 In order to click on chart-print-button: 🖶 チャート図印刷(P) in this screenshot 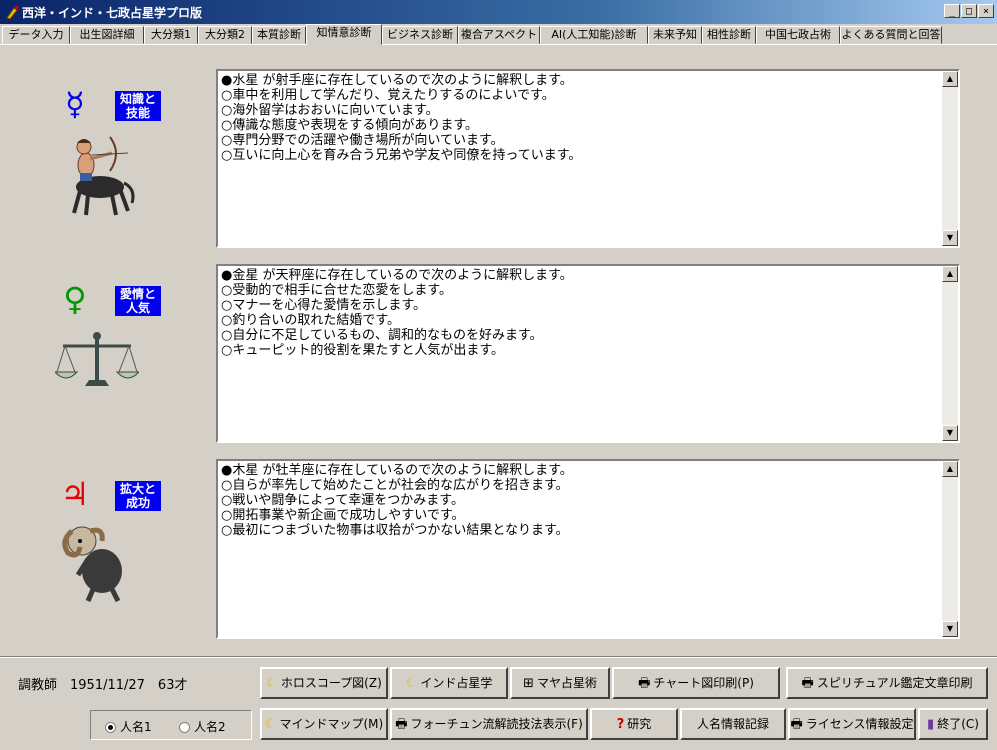, I will do `click(696, 683)`.